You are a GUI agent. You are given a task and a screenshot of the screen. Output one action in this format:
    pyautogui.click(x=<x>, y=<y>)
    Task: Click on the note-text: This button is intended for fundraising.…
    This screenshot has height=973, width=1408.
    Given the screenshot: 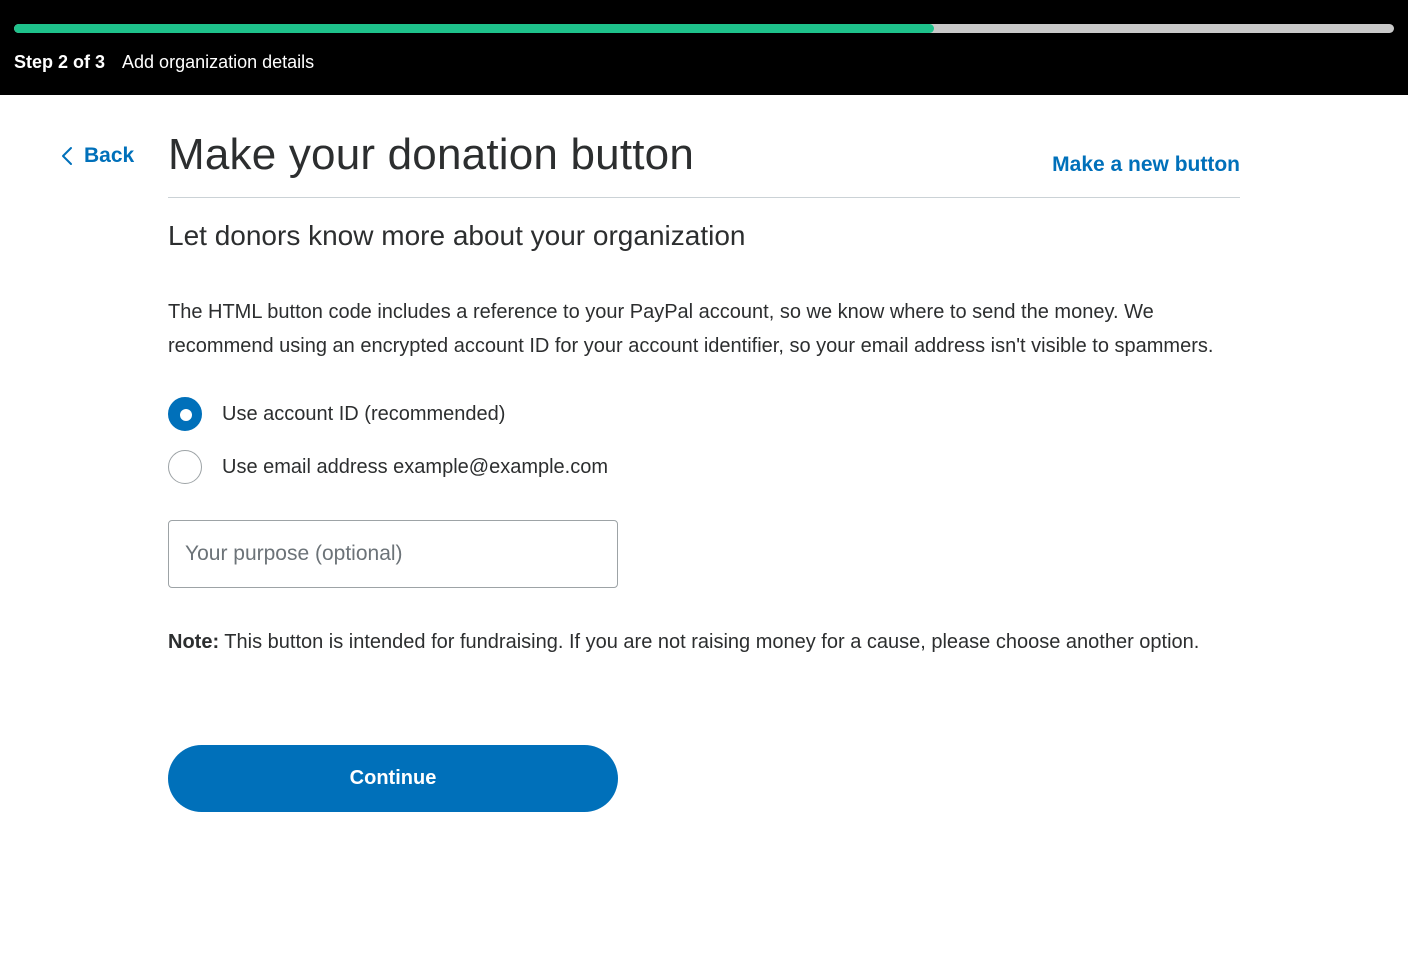 What is the action you would take?
    pyautogui.click(x=709, y=642)
    